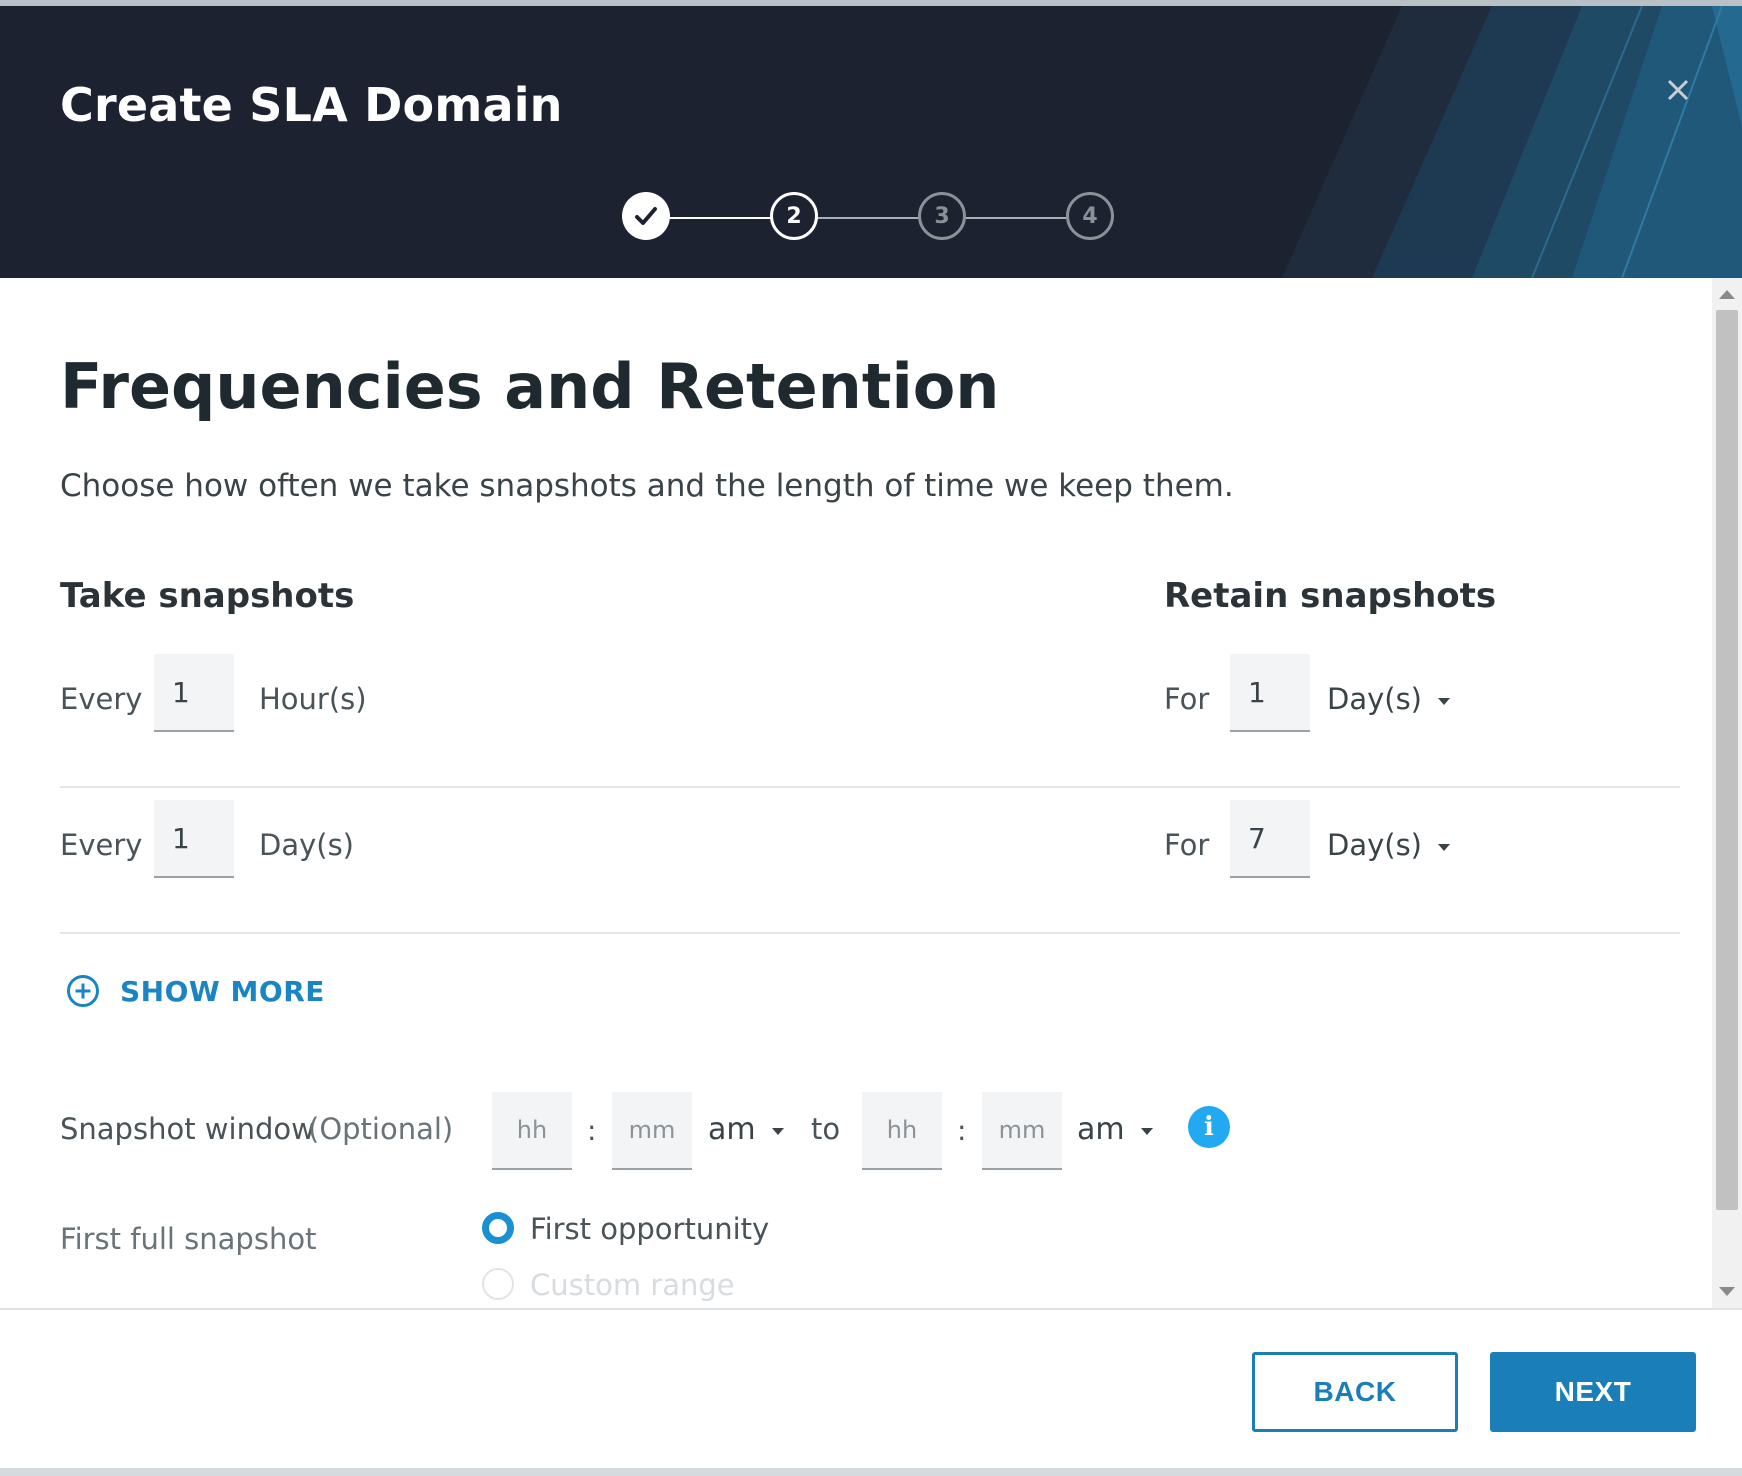  Describe the element at coordinates (1090, 216) in the screenshot. I see `step-4: 4` at that location.